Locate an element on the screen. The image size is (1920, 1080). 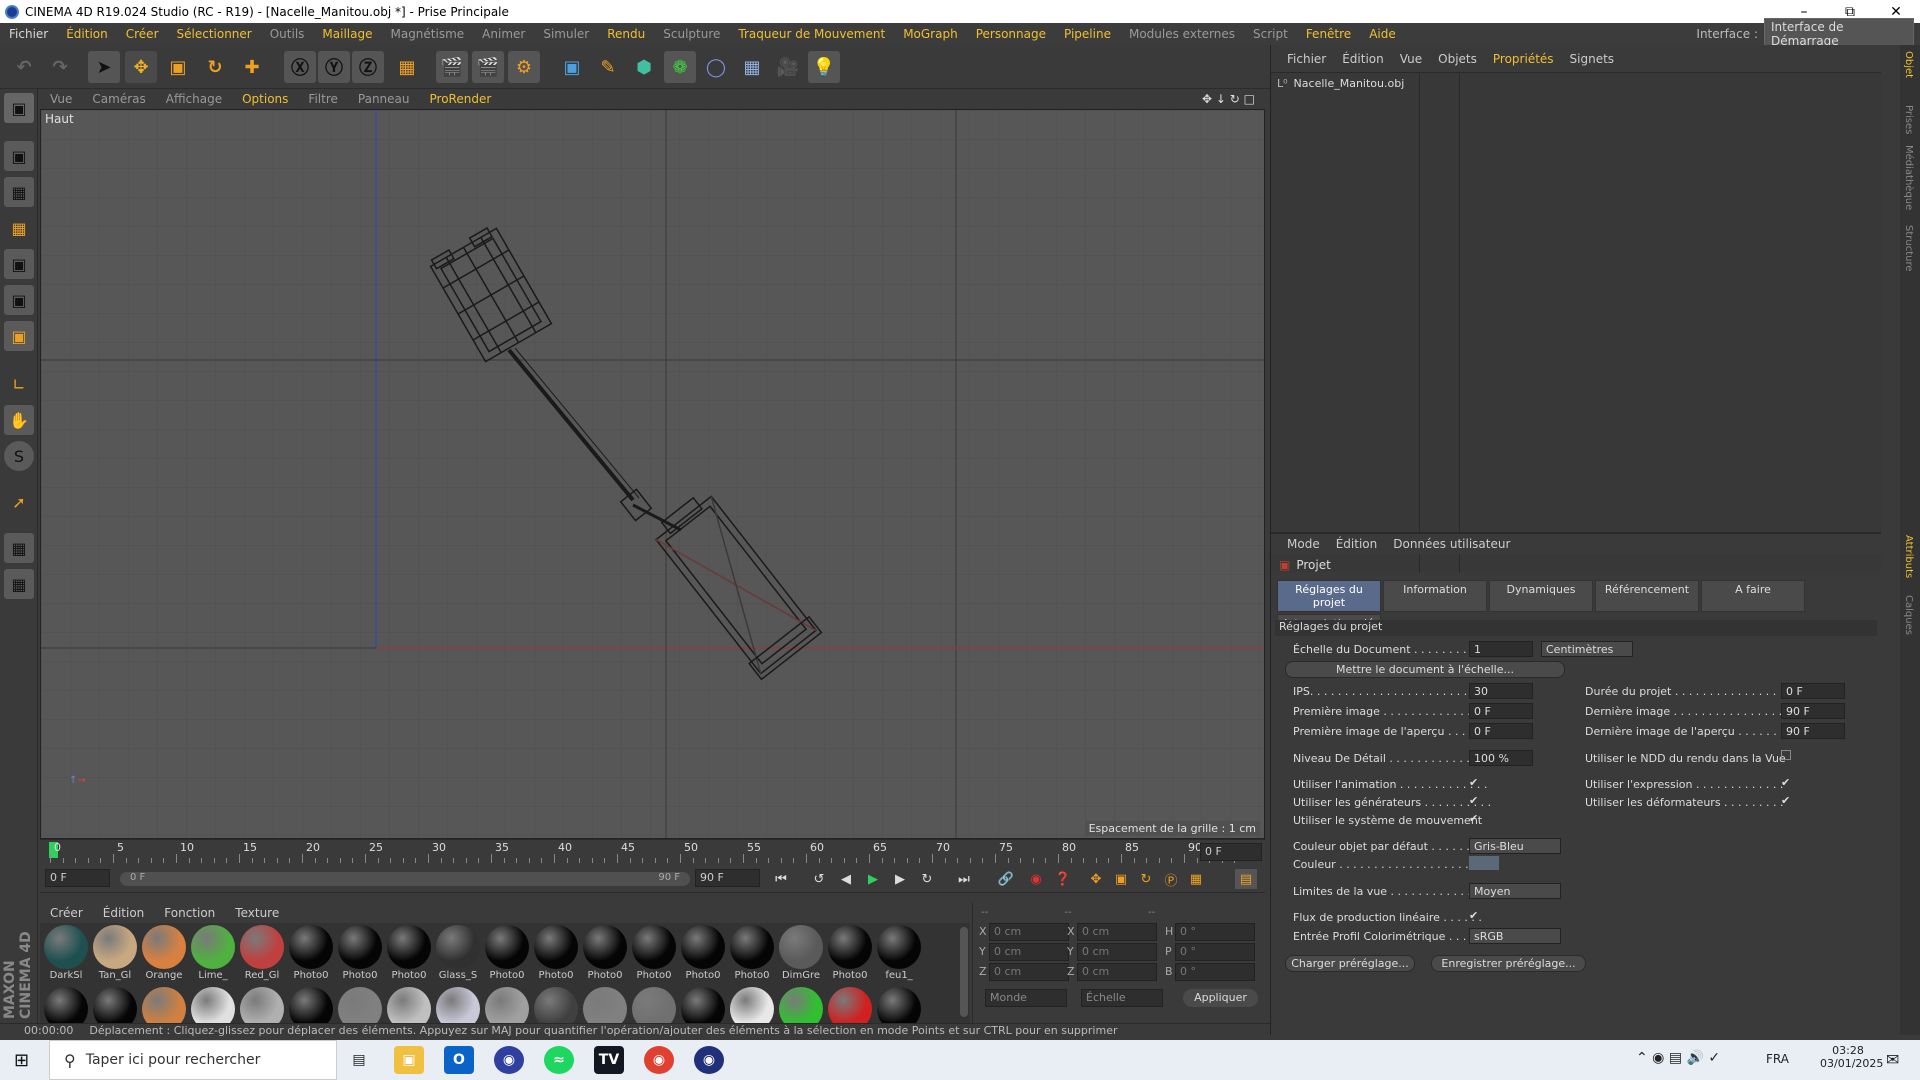
snap-icon: ➚ is located at coordinates (19, 502).